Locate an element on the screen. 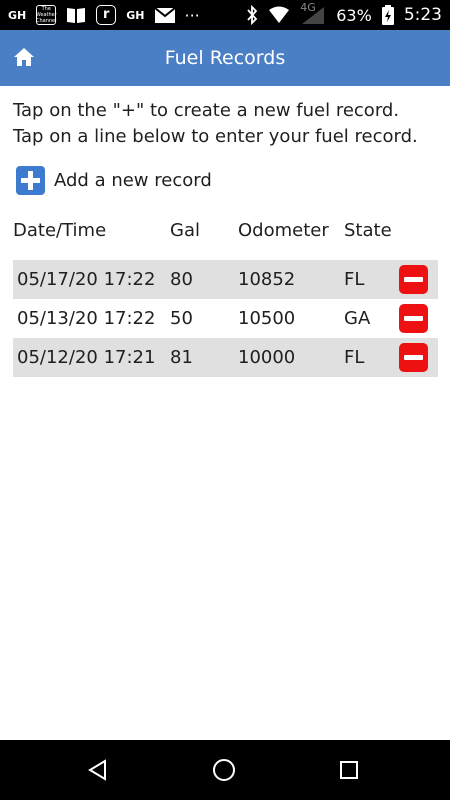 This screenshot has height=800, width=450. r-icon: r is located at coordinates (106, 15).